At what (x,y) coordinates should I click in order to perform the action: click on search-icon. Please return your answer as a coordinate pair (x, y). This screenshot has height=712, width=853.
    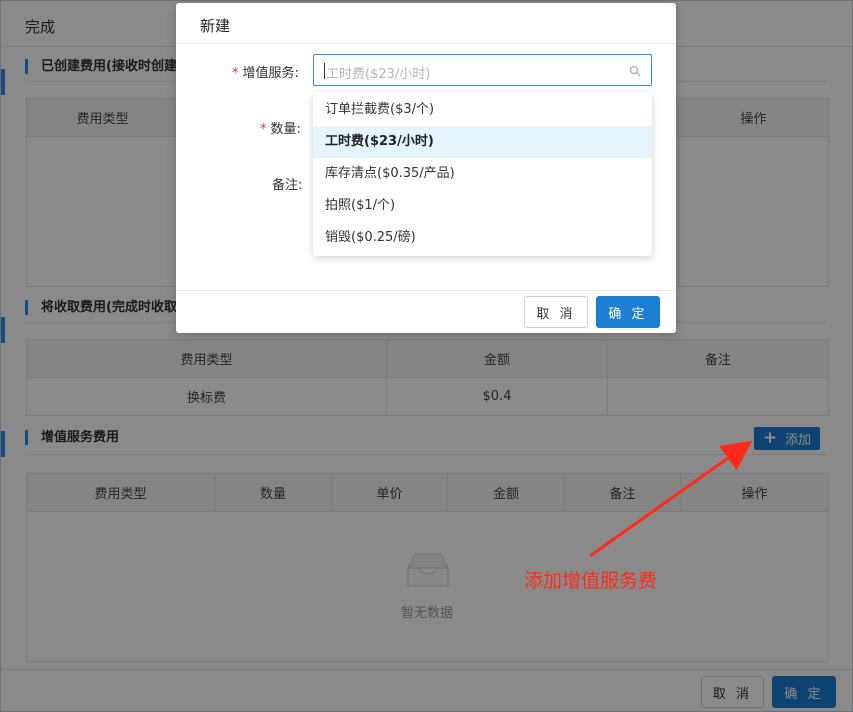
    Looking at the image, I should click on (635, 71).